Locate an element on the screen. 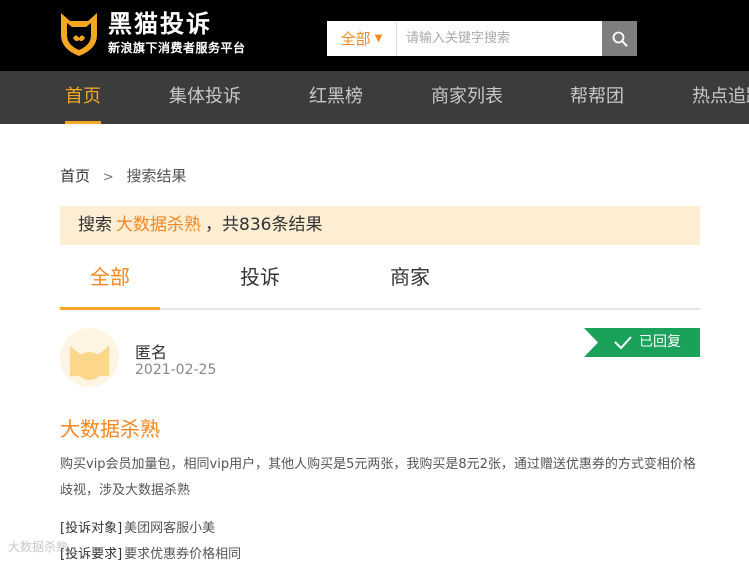 This screenshot has height=564, width=749. complaint-request-label: [投诉要求] is located at coordinates (91, 554).